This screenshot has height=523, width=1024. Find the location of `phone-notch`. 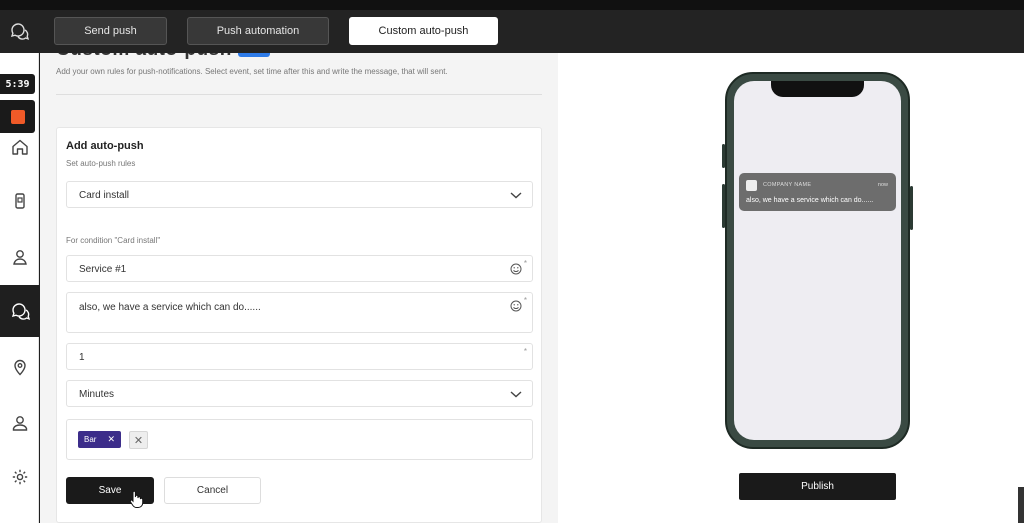

phone-notch is located at coordinates (817, 89).